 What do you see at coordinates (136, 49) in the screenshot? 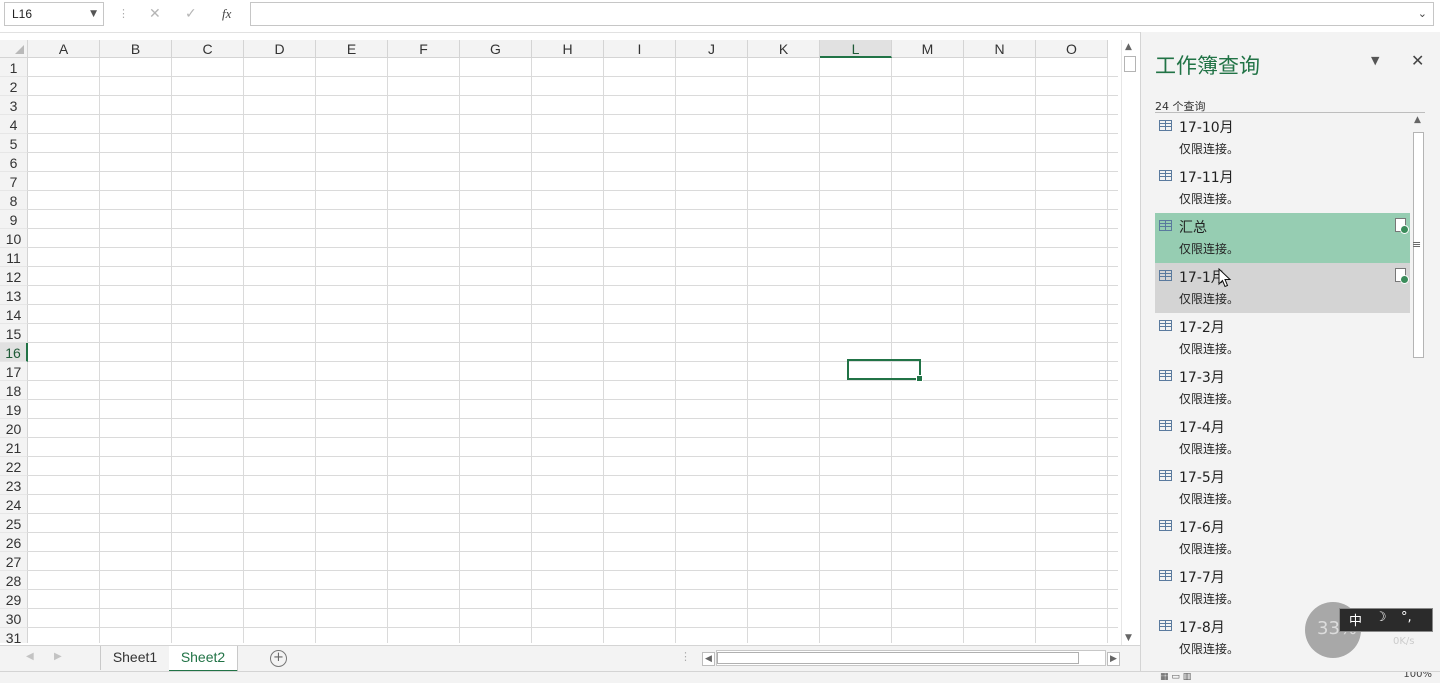
I see `column-header-b: B` at bounding box center [136, 49].